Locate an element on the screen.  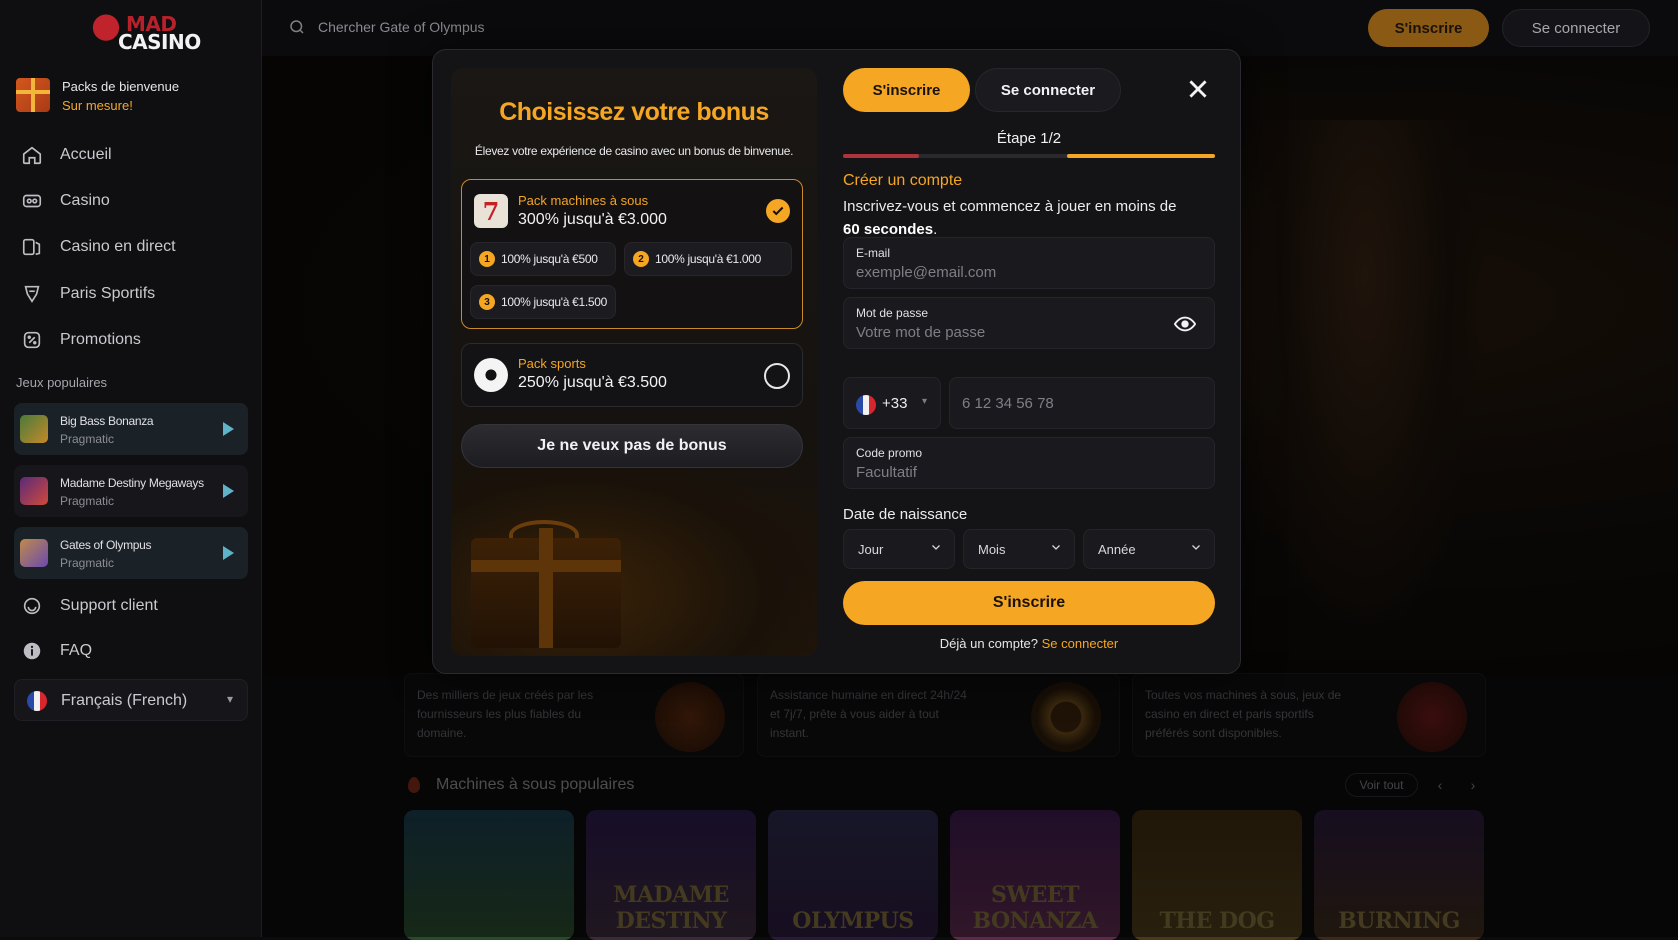
tab-login: Se connecter is located at coordinates (1048, 90).